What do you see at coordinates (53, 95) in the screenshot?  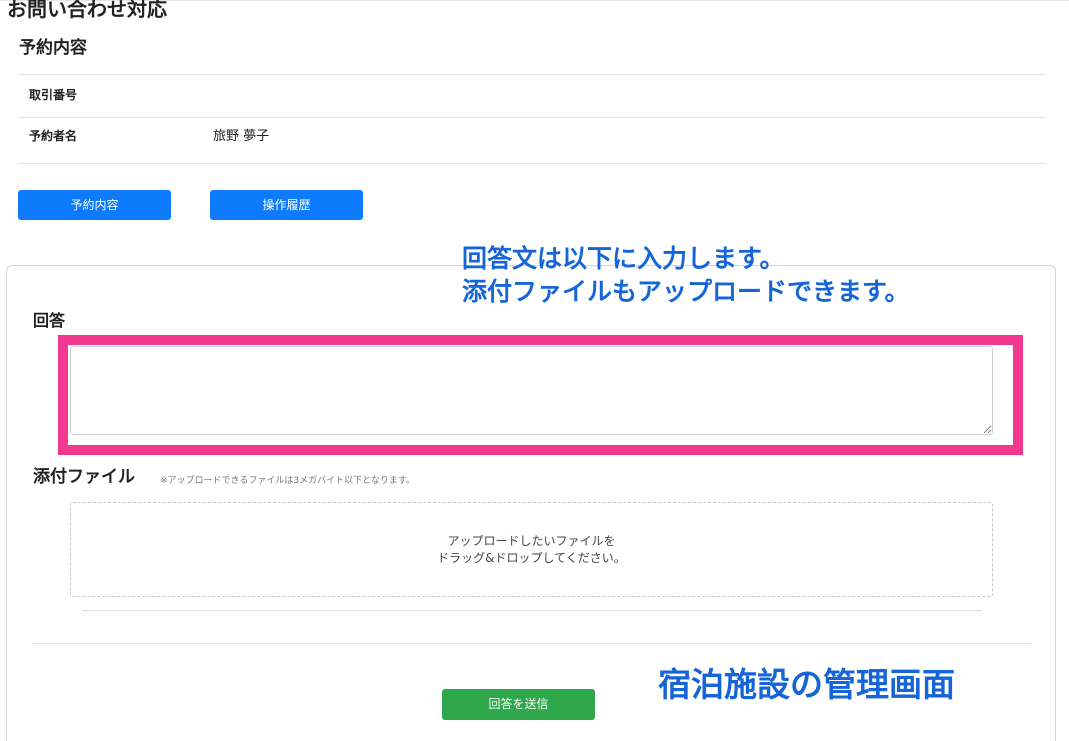 I see `transaction-number-label: 取引番号` at bounding box center [53, 95].